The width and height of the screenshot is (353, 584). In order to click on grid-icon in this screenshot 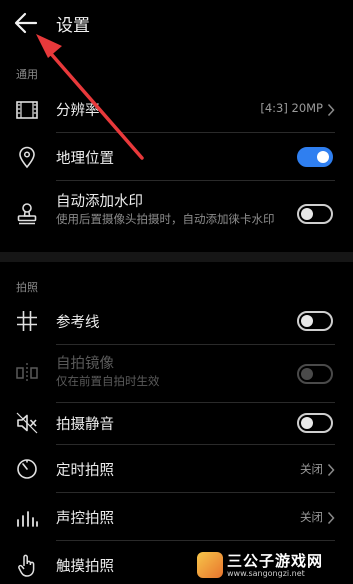, I will do `click(27, 321)`.